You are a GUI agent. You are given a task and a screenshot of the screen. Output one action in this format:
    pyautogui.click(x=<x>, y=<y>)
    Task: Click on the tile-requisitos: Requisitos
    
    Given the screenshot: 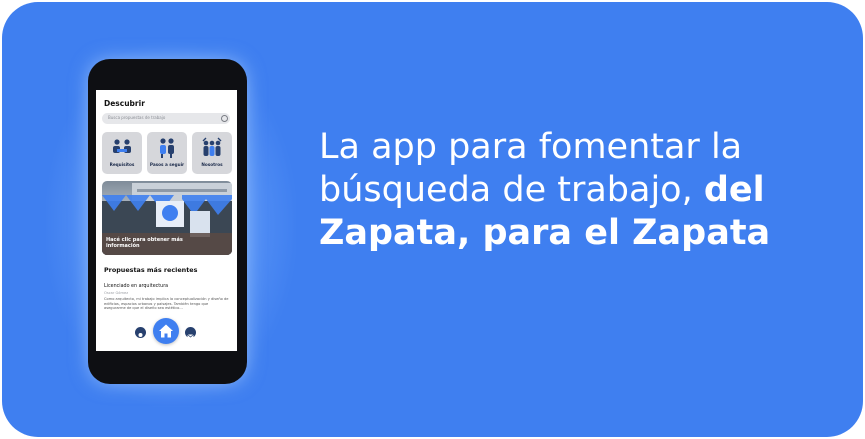 What is the action you would take?
    pyautogui.click(x=122, y=153)
    